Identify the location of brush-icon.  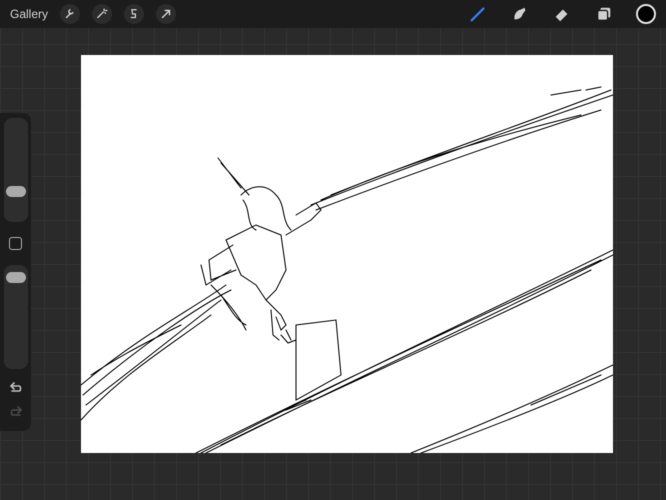
(478, 14).